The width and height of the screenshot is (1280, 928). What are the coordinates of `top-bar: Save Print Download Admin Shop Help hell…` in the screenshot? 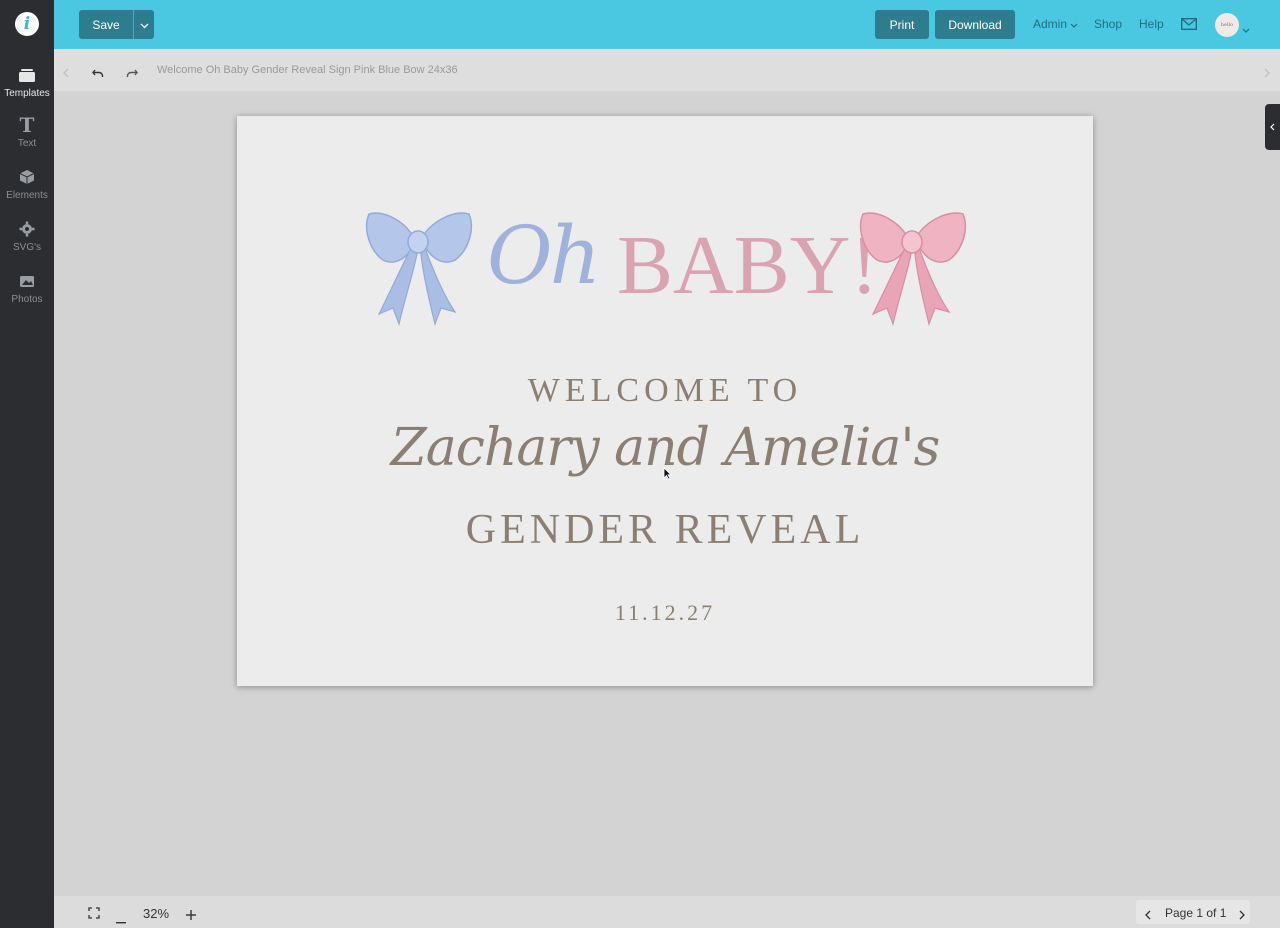 It's located at (667, 24).